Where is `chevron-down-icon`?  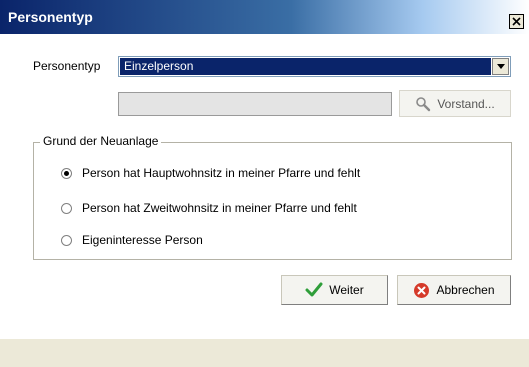 chevron-down-icon is located at coordinates (500, 66).